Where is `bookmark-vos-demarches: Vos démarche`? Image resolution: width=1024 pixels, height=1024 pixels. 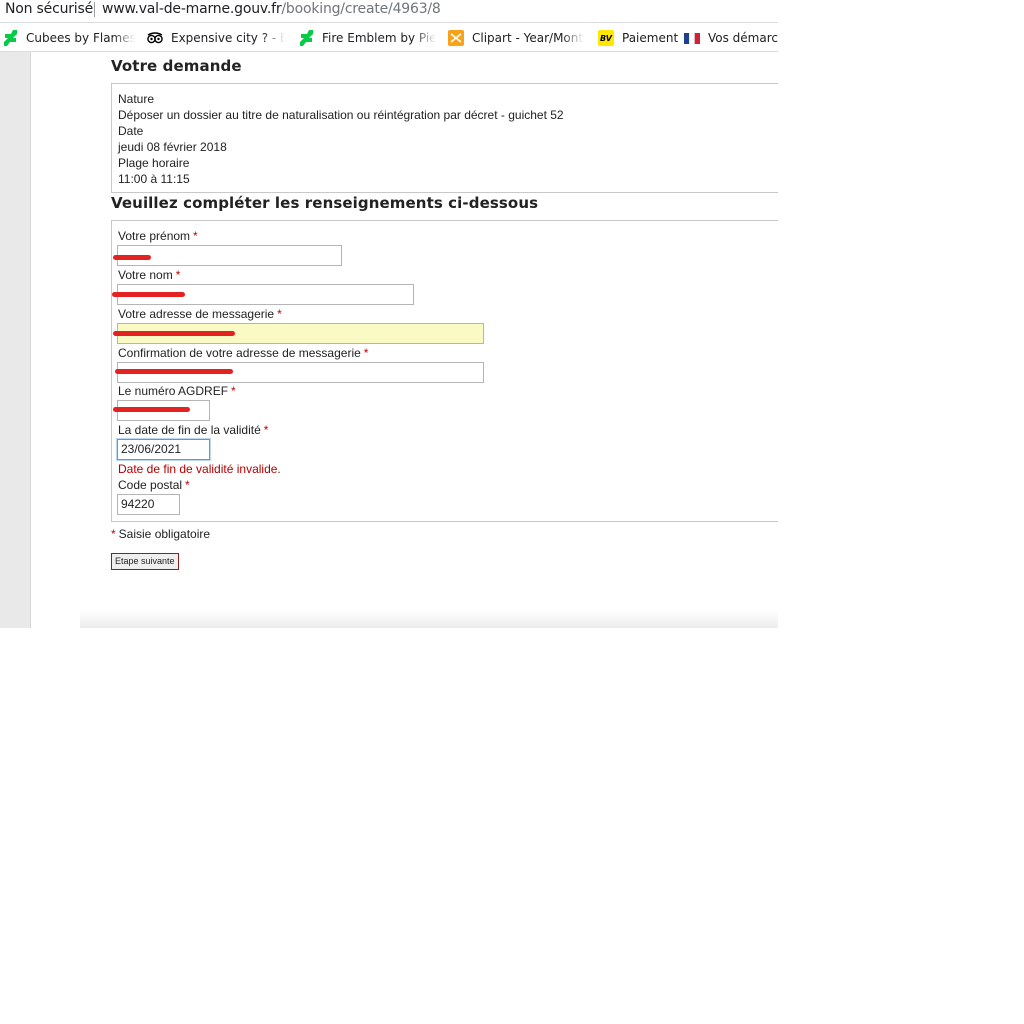 bookmark-vos-demarches: Vos démarche is located at coordinates (731, 38).